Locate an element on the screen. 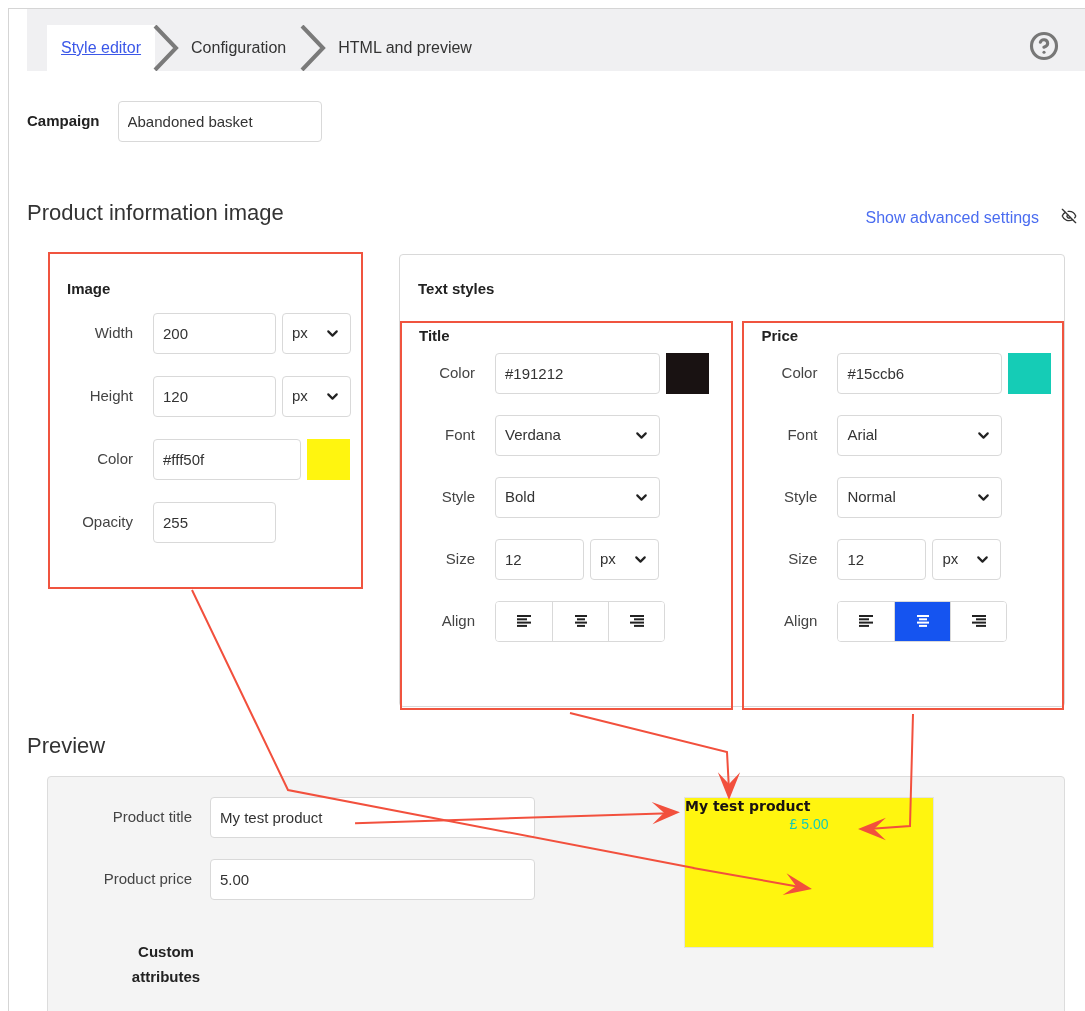  dropdown: Verdana is located at coordinates (577, 435).